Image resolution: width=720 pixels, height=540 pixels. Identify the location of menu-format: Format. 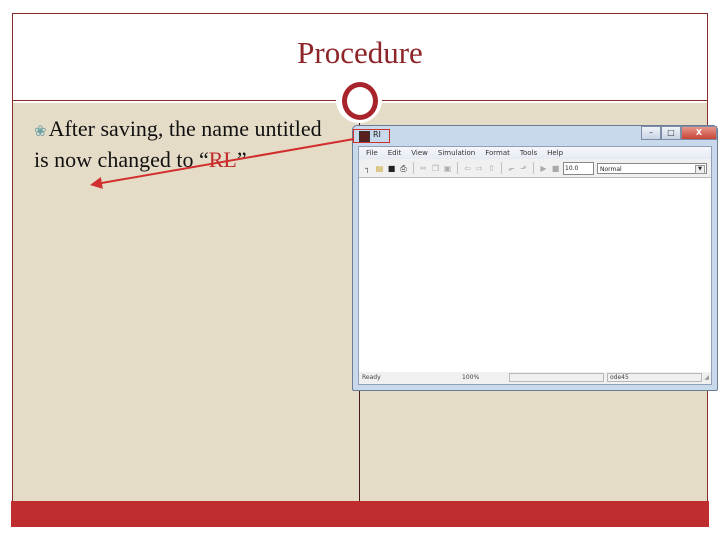
(497, 153).